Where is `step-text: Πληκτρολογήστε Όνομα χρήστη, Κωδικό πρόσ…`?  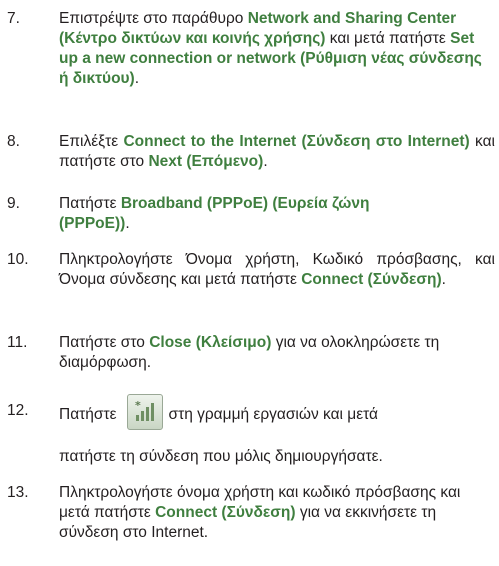 step-text: Πληκτρολογήστε Όνομα χρήστη, Κωδικό πρόσ… is located at coordinates (277, 270).